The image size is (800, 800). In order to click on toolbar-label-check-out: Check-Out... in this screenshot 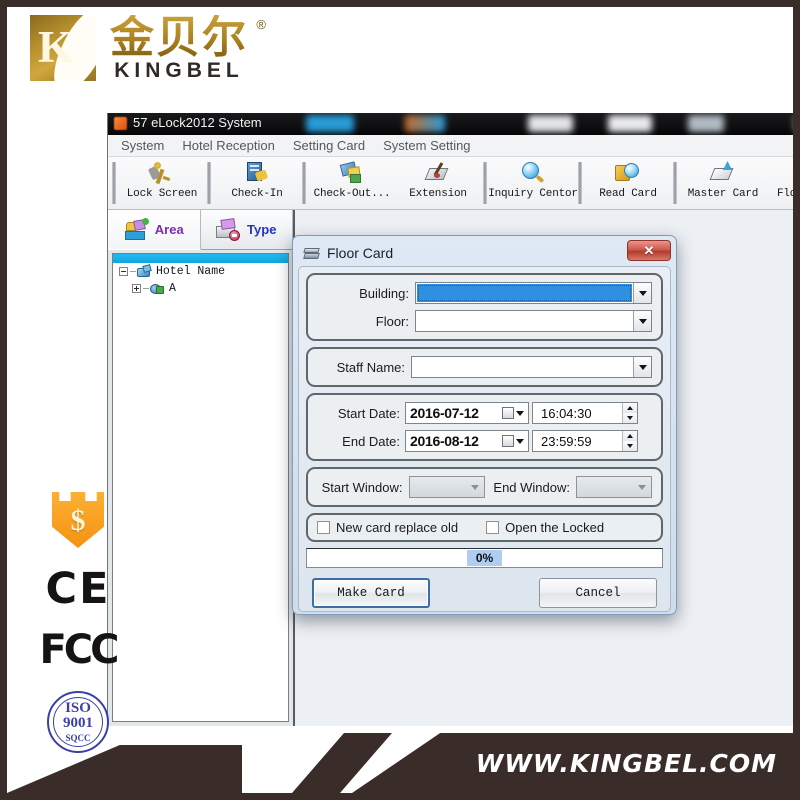, I will do `click(352, 194)`.